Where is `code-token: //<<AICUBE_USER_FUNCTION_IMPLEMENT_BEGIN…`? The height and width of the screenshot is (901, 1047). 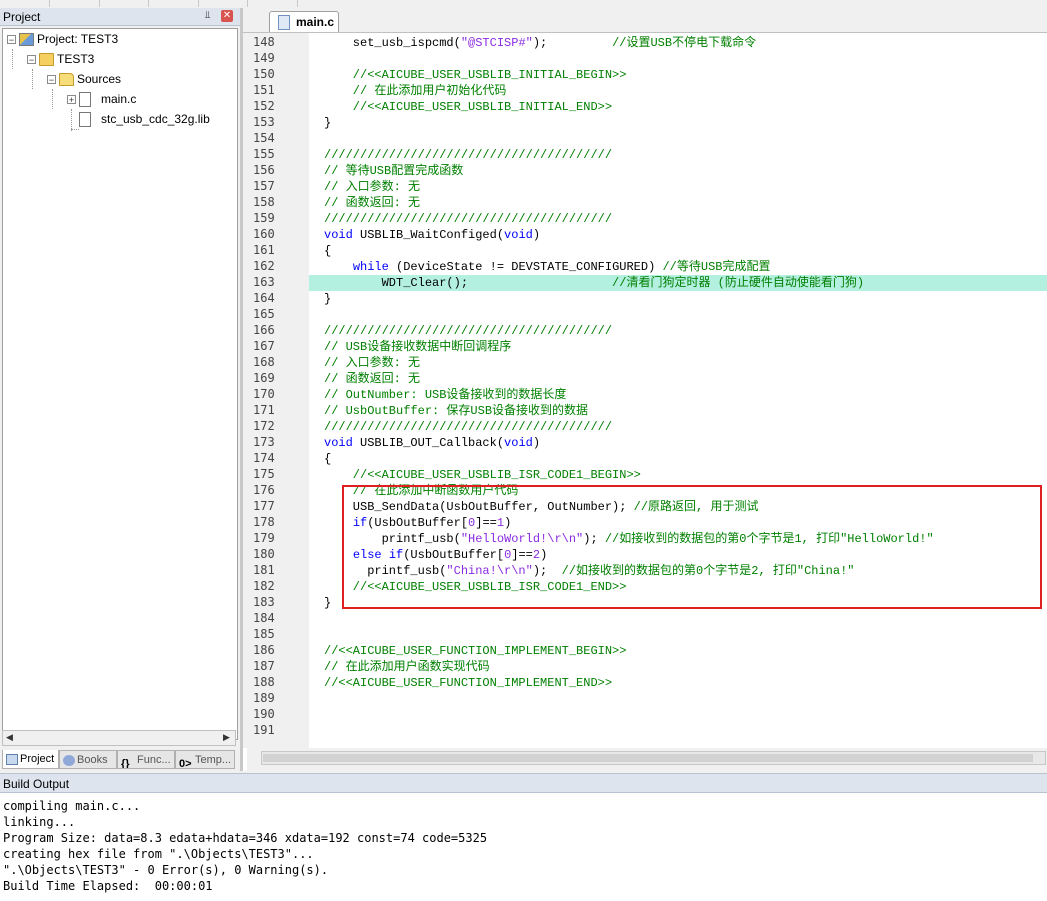 code-token: //<<AICUBE_USER_FUNCTION_IMPLEMENT_BEGIN… is located at coordinates (475, 651).